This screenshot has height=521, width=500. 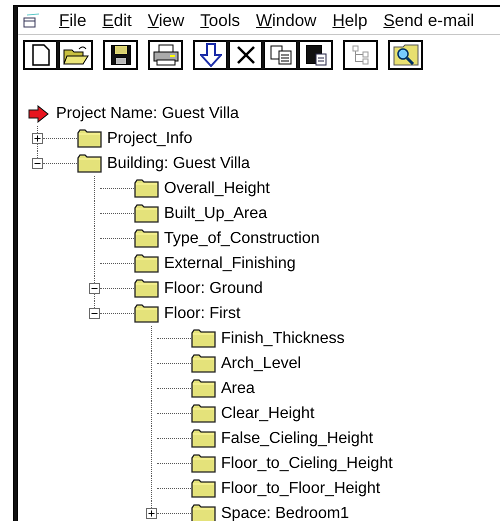 I want to click on tree-item-label: Type_of_Construction, so click(x=242, y=238).